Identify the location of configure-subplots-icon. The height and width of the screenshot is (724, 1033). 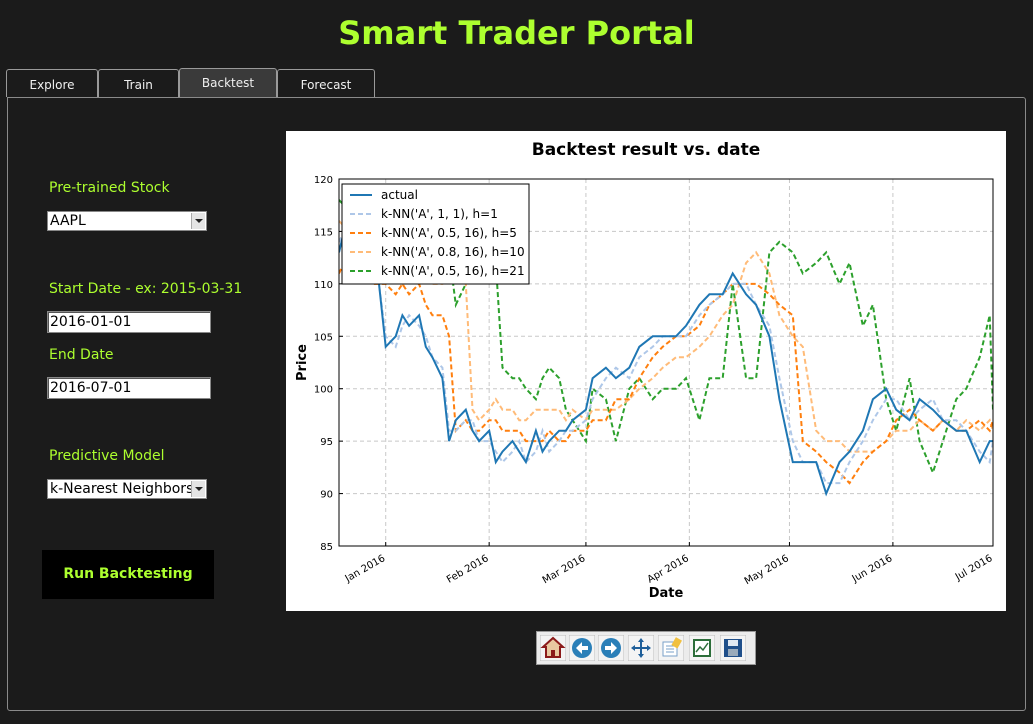
(671, 648).